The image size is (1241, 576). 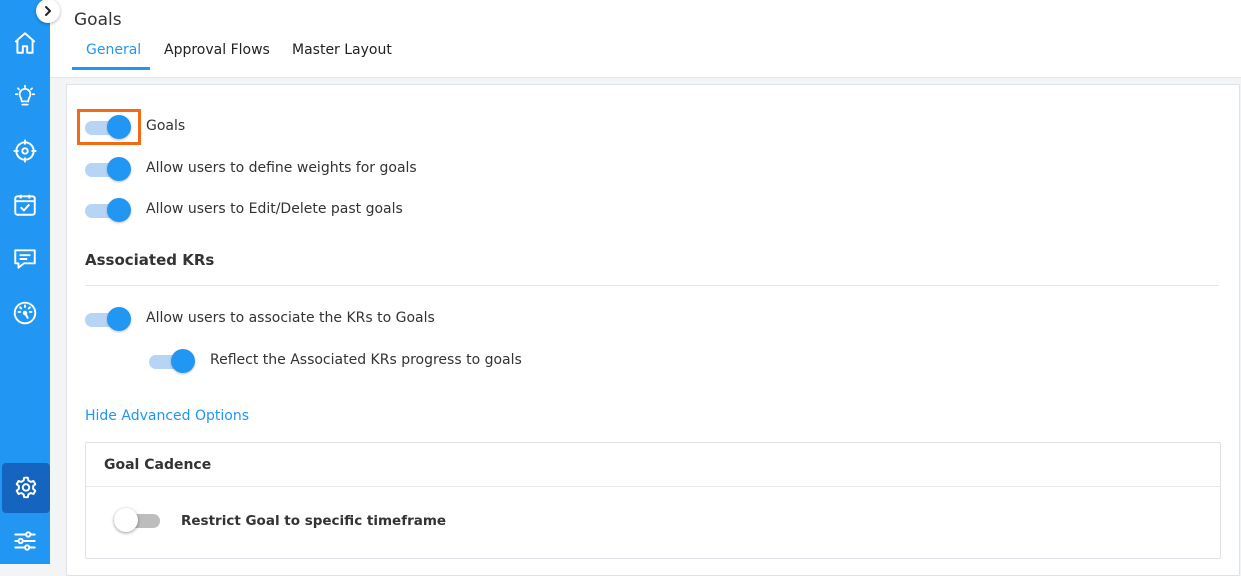 I want to click on hide-advanced-options-link: Hide Advanced Options, so click(x=167, y=416).